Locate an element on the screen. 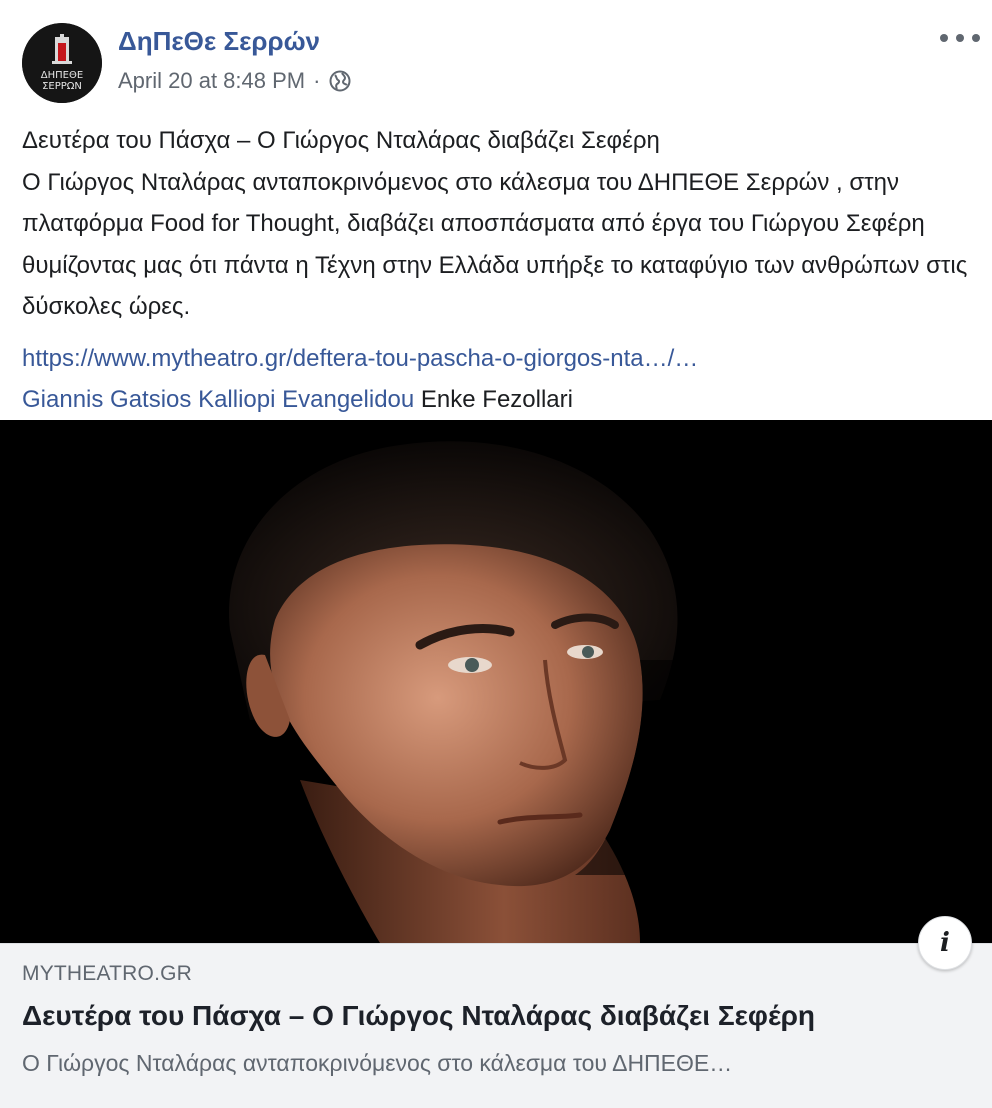  preview-domain: MYTHEATRO.GR is located at coordinates (107, 973).